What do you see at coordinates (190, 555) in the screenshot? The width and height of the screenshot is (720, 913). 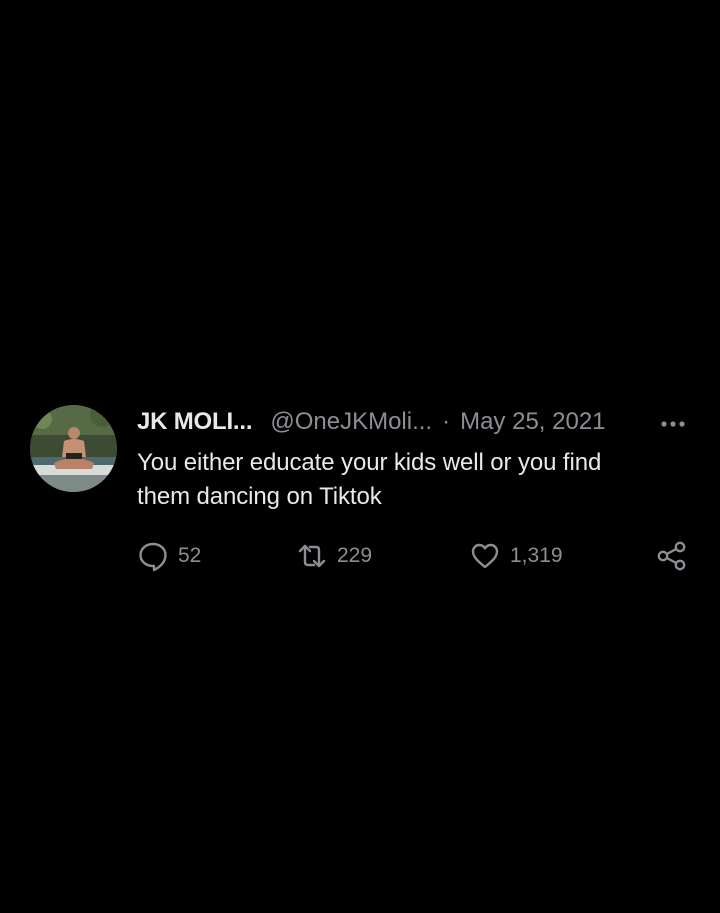 I see `reply-count: 52` at bounding box center [190, 555].